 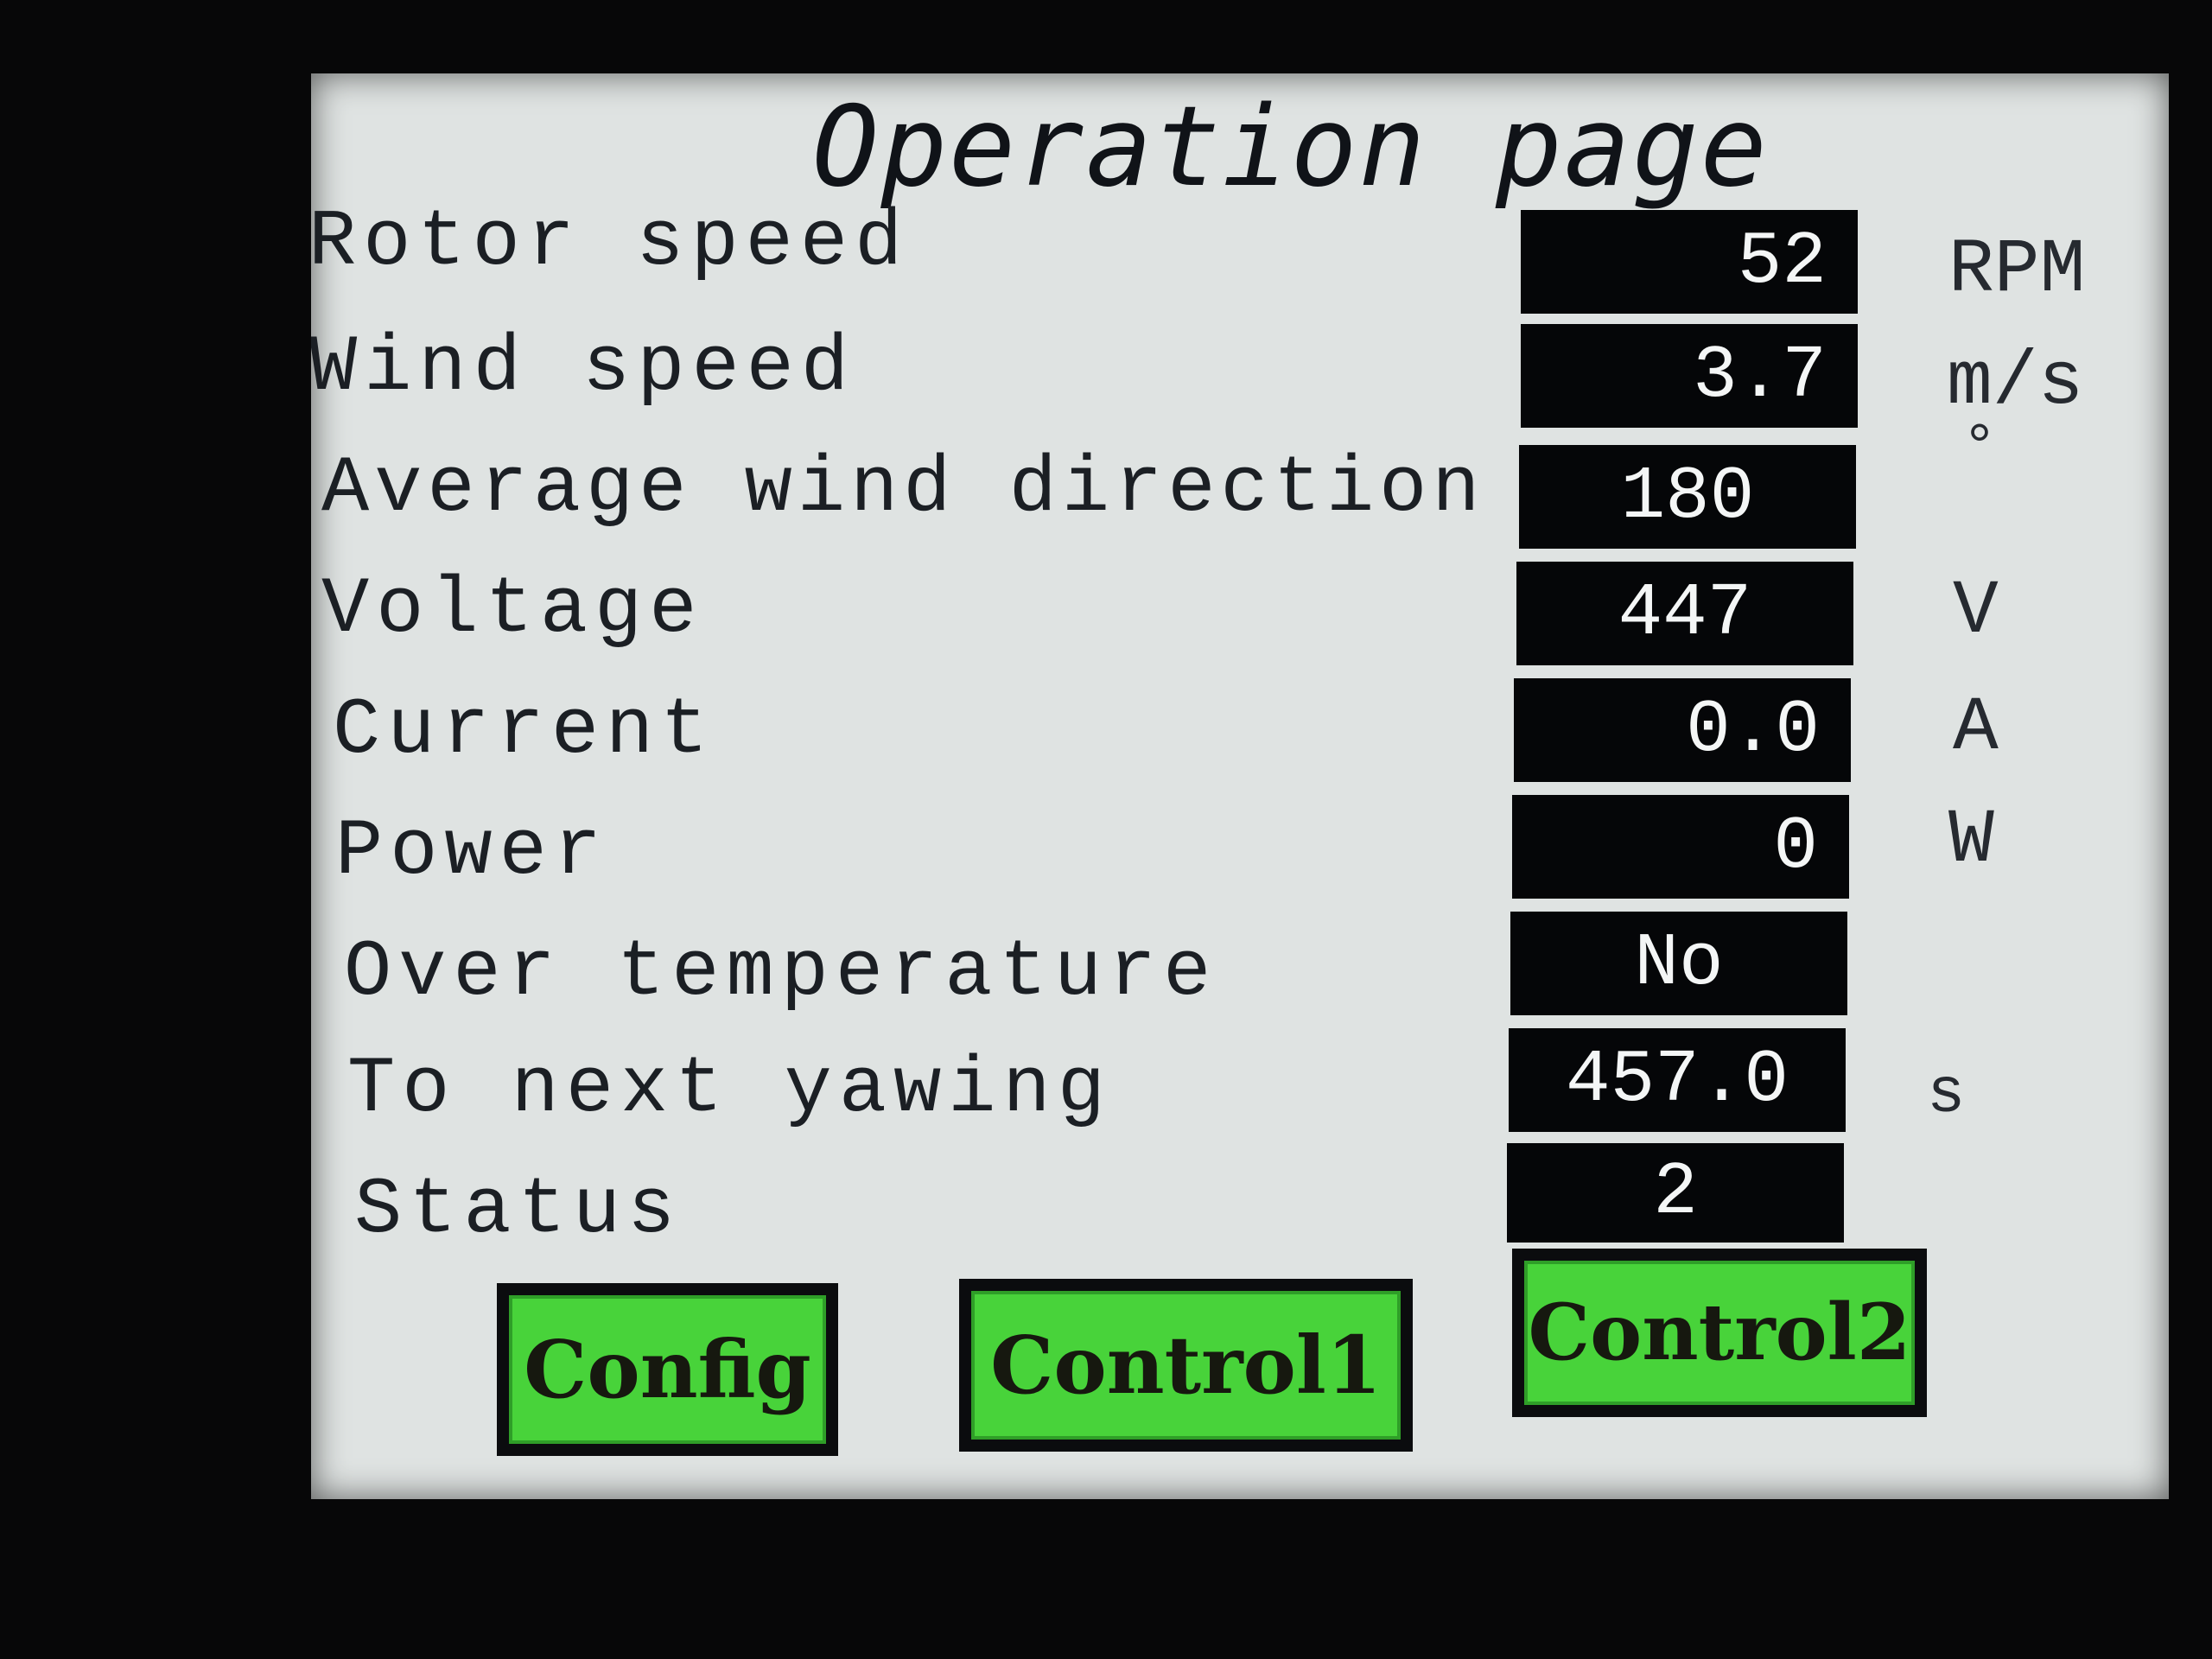 I want to click on voltage-label: Voltage, so click(x=512, y=609).